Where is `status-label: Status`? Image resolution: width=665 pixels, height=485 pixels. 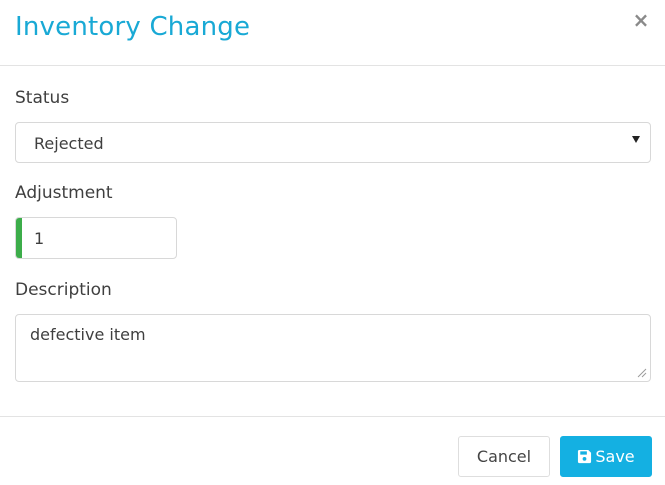 status-label: Status is located at coordinates (42, 98).